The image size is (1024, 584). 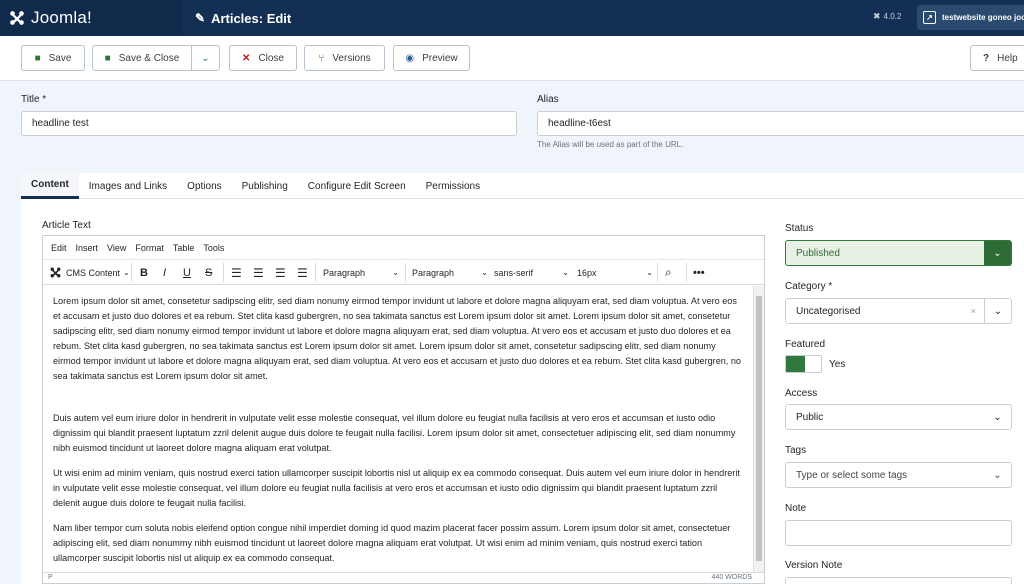 I want to click on scrollbar-thumb, so click(x=759, y=428).